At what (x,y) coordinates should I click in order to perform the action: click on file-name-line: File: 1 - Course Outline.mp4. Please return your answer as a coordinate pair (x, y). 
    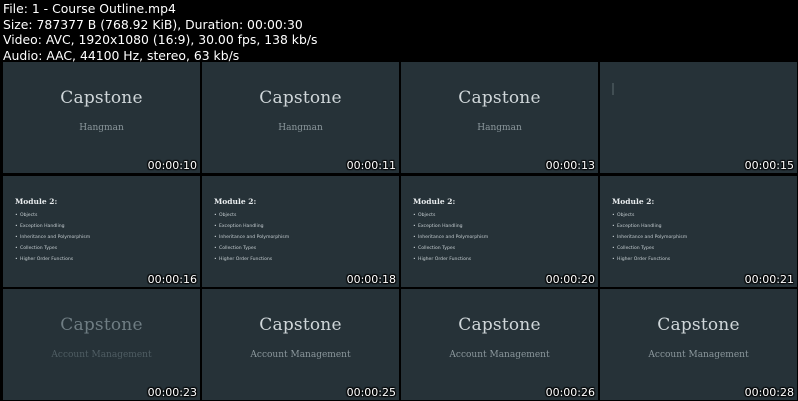
    Looking at the image, I should click on (89, 8).